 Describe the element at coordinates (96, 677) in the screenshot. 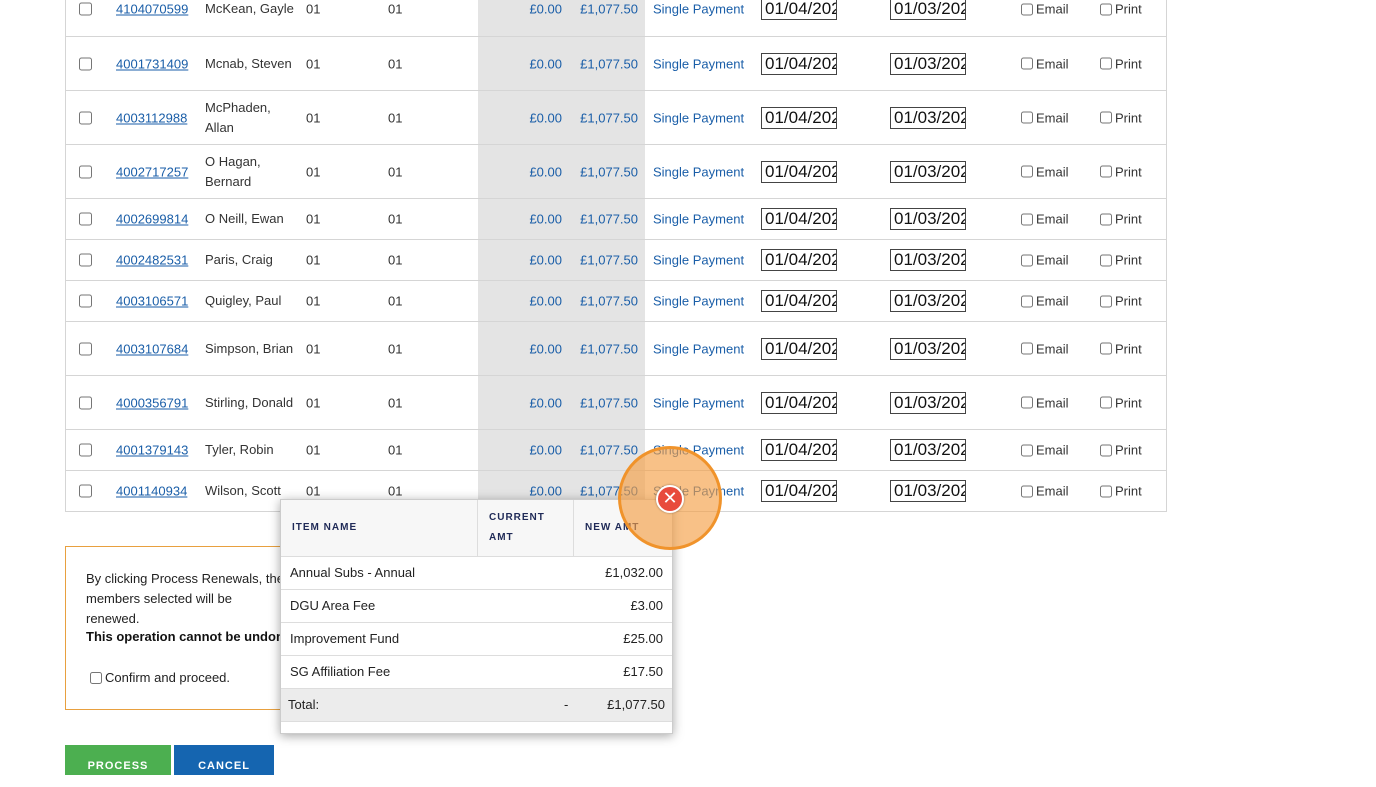

I see `confirm-checkbox` at that location.